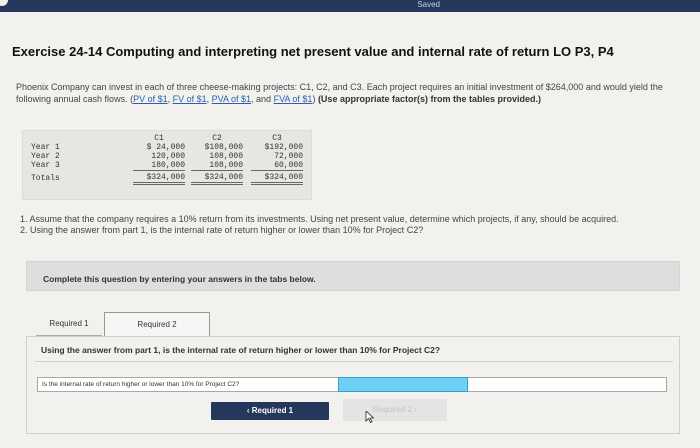  What do you see at coordinates (159, 138) in the screenshot?
I see `col-header-c1: C1` at bounding box center [159, 138].